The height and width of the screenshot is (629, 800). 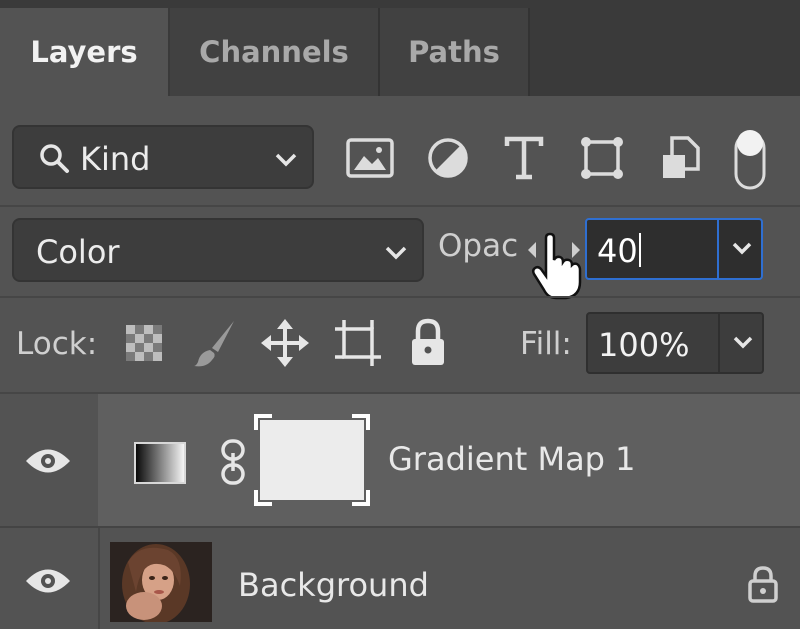 I want to click on opacity-separator, so click(x=718, y=249).